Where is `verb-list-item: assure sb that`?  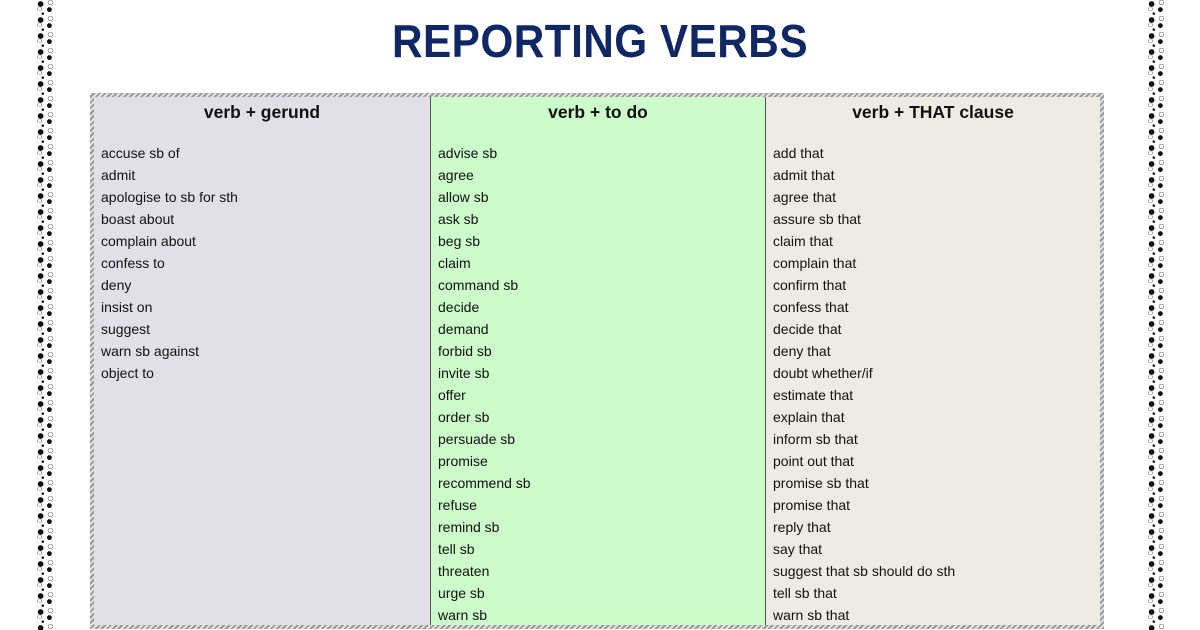
verb-list-item: assure sb that is located at coordinates (817, 219).